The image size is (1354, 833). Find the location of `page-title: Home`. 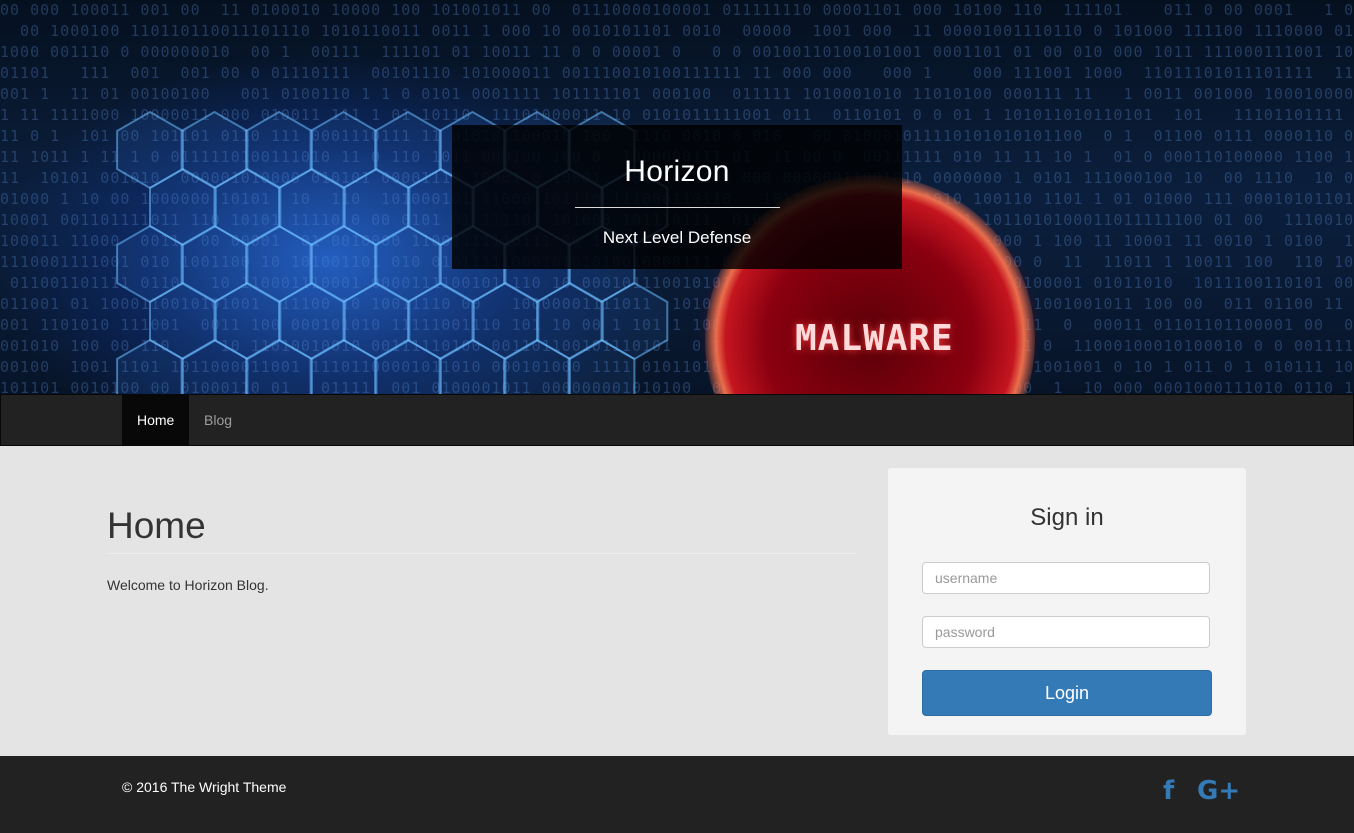

page-title: Home is located at coordinates (156, 525).